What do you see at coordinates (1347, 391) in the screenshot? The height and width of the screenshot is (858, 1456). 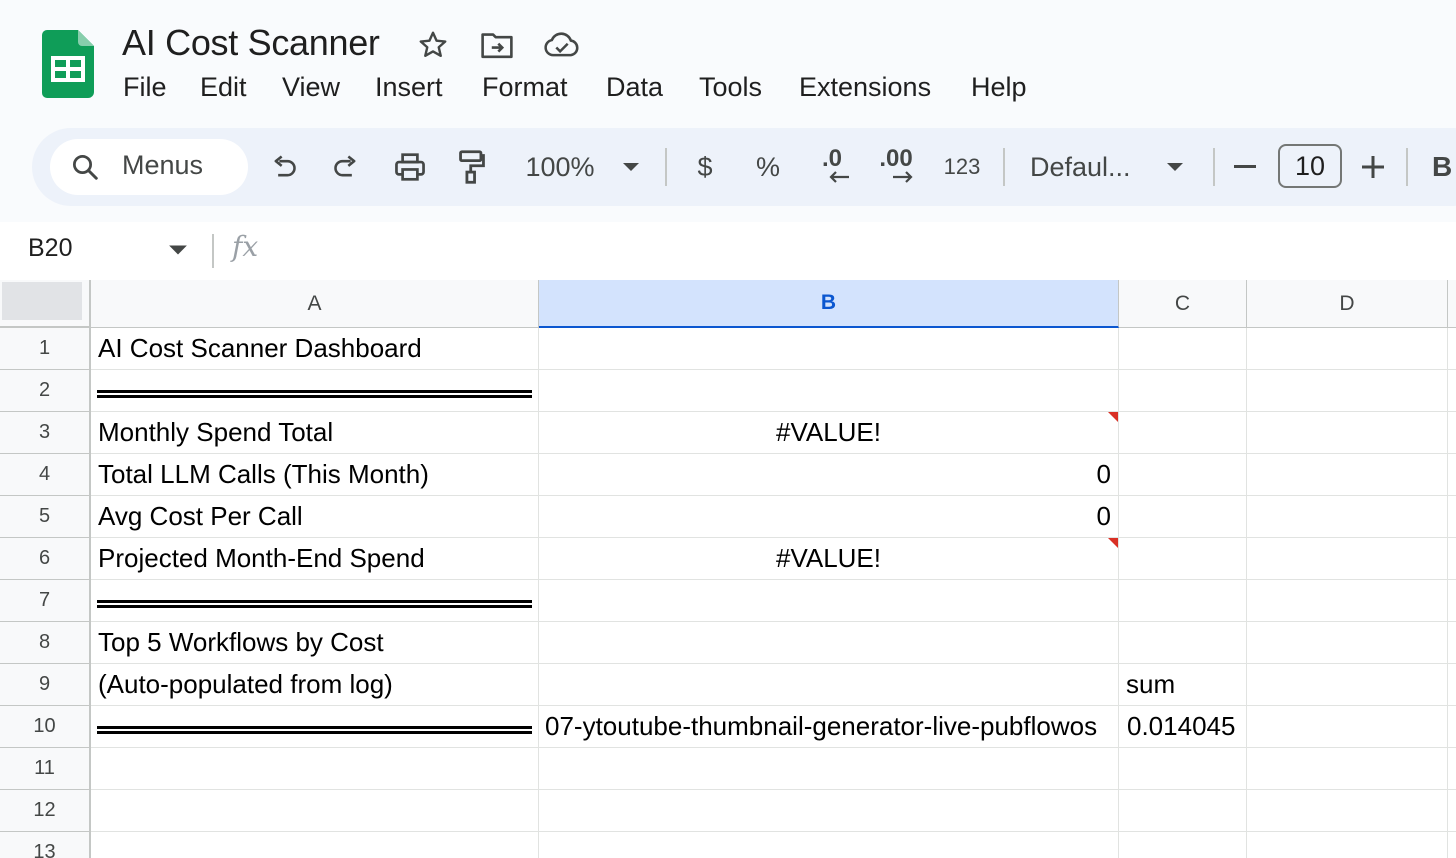 I see `cell-d2` at bounding box center [1347, 391].